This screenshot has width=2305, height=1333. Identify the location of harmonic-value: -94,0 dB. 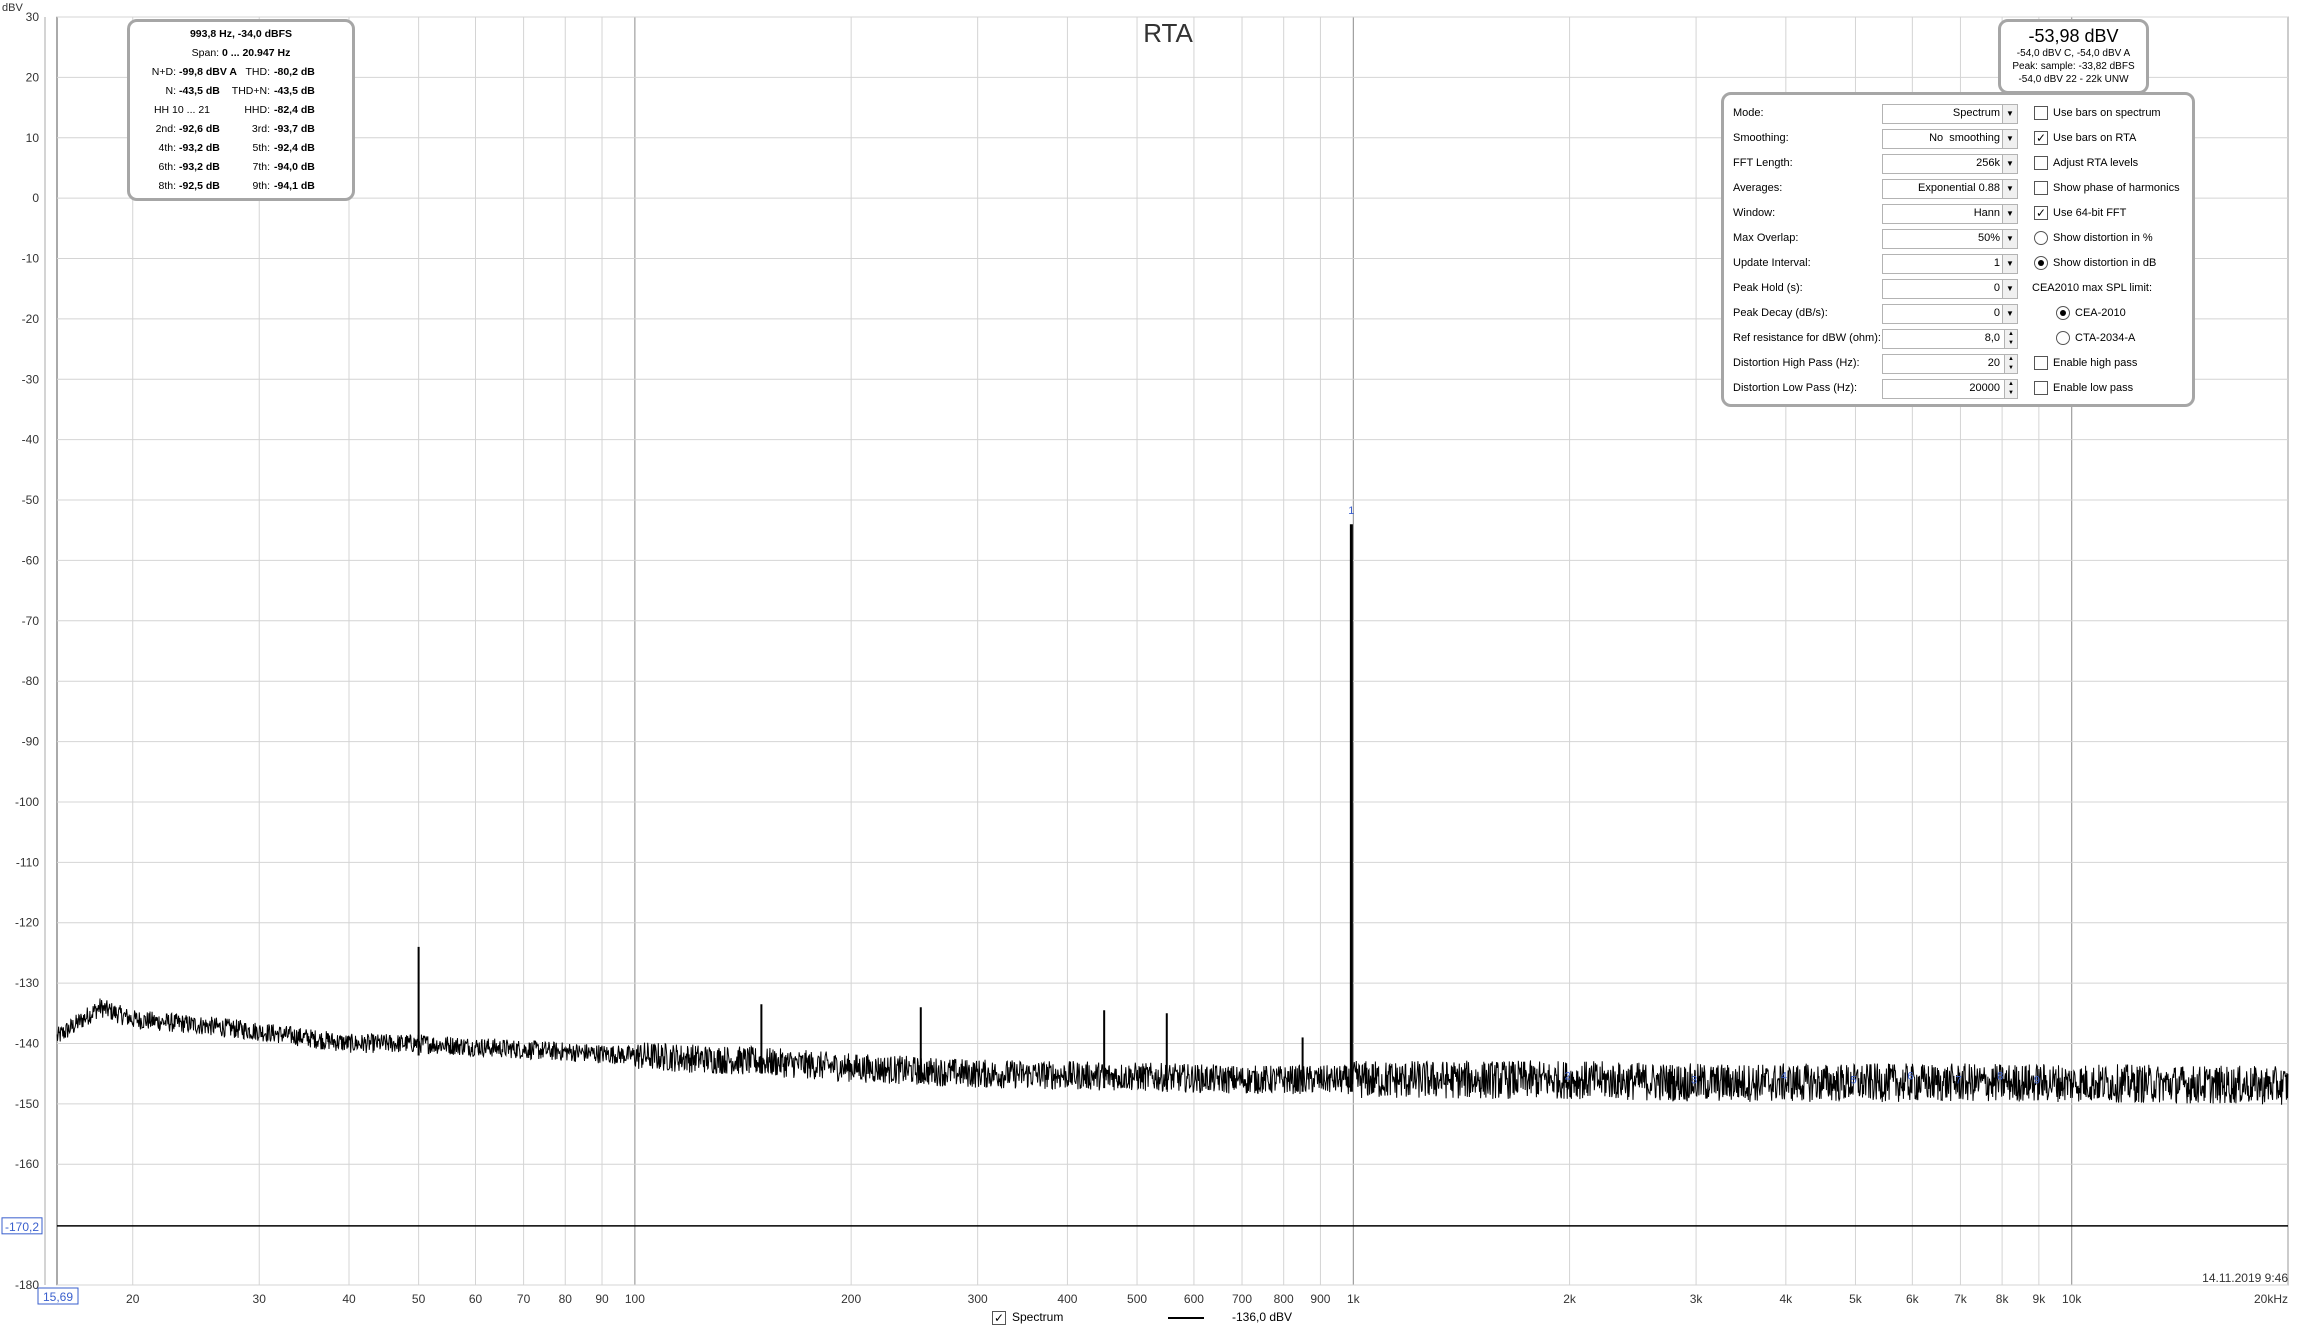
(294, 167).